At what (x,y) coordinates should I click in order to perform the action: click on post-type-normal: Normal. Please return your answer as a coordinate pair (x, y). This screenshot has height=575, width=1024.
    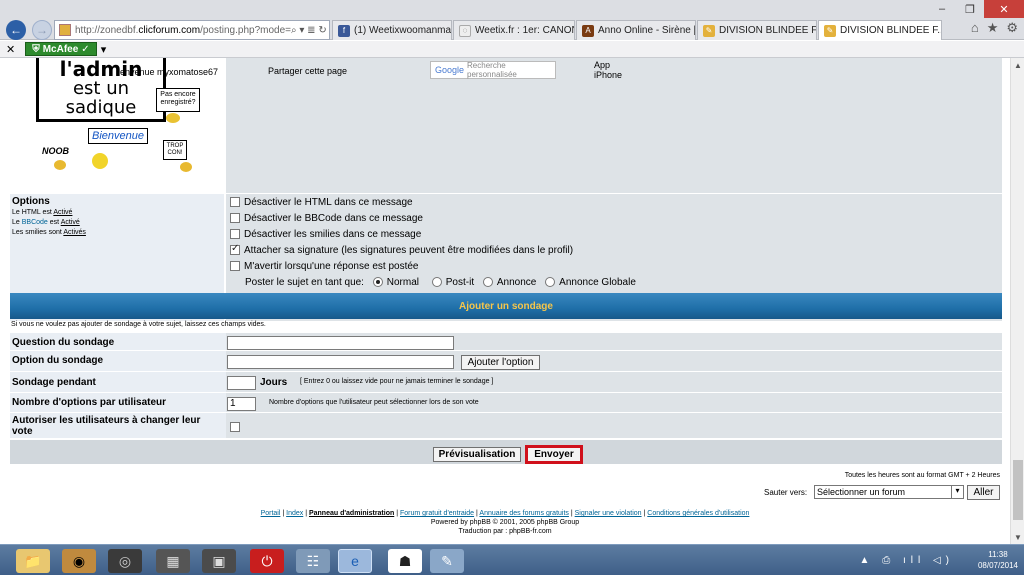
    Looking at the image, I should click on (395, 282).